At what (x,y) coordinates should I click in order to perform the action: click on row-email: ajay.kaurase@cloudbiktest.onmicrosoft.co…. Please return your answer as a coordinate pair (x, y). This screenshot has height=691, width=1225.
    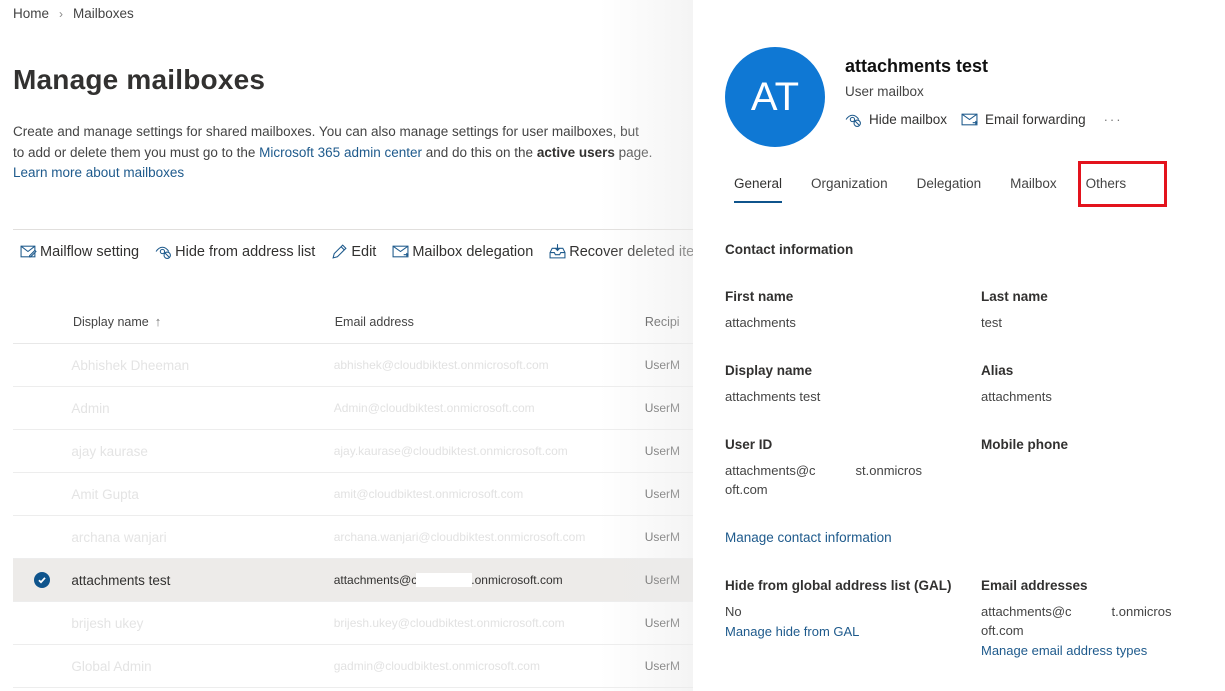
    Looking at the image, I should click on (450, 451).